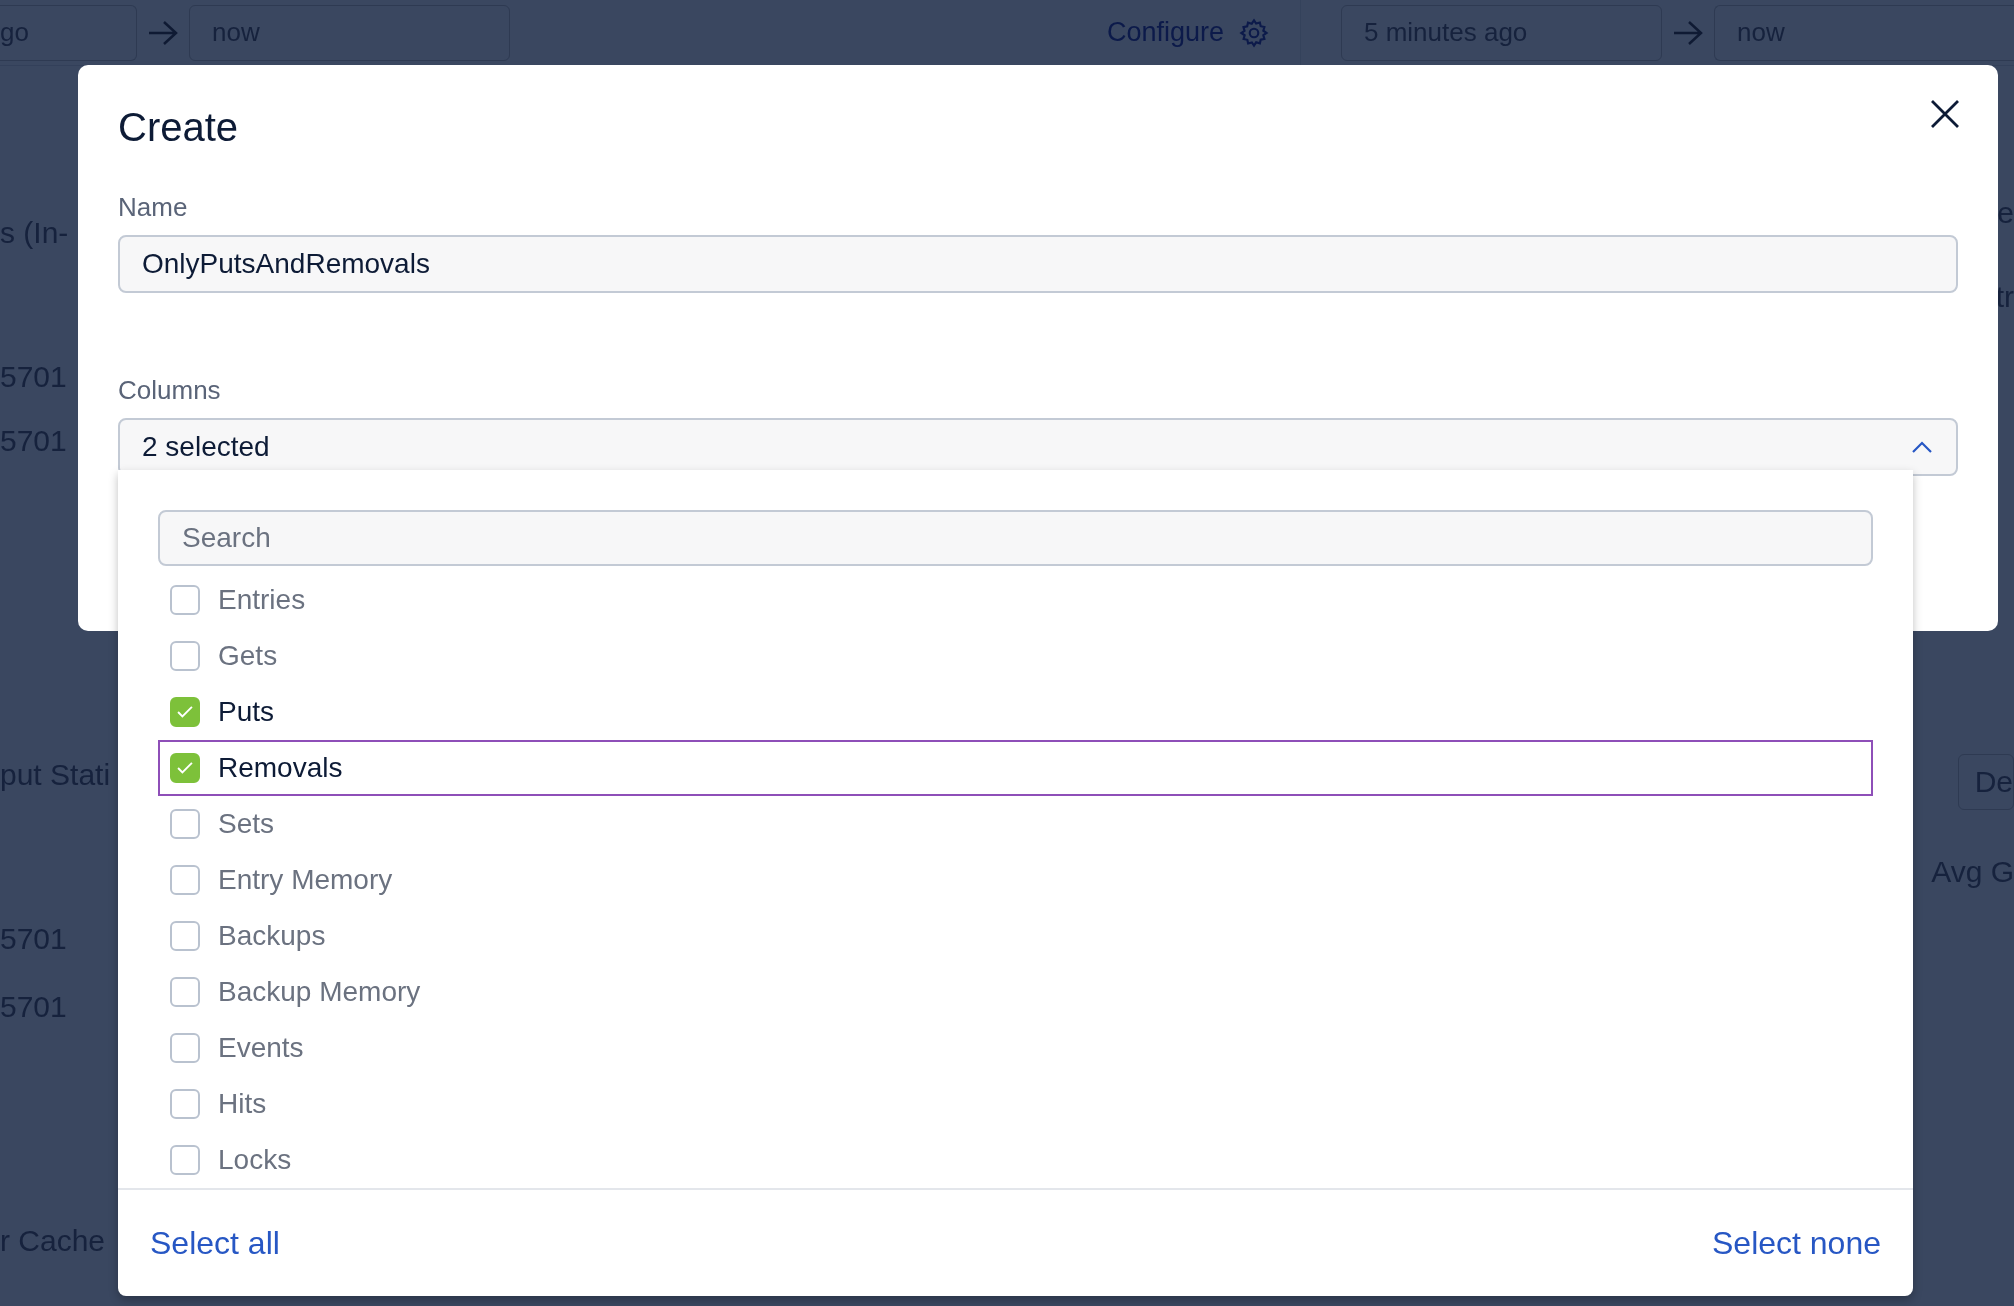 The height and width of the screenshot is (1306, 2014). What do you see at coordinates (1015, 1160) in the screenshot?
I see `column-option: Locks` at bounding box center [1015, 1160].